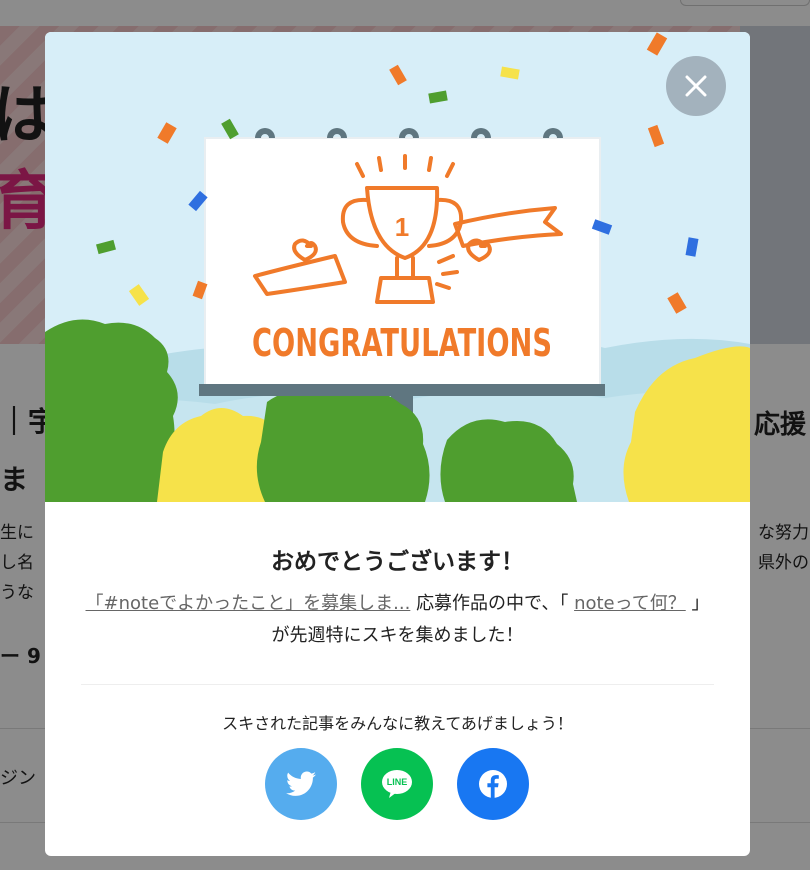  Describe the element at coordinates (397, 723) in the screenshot. I see `share-label: スキされた記事をみんなに教えてあげましょう！` at that location.